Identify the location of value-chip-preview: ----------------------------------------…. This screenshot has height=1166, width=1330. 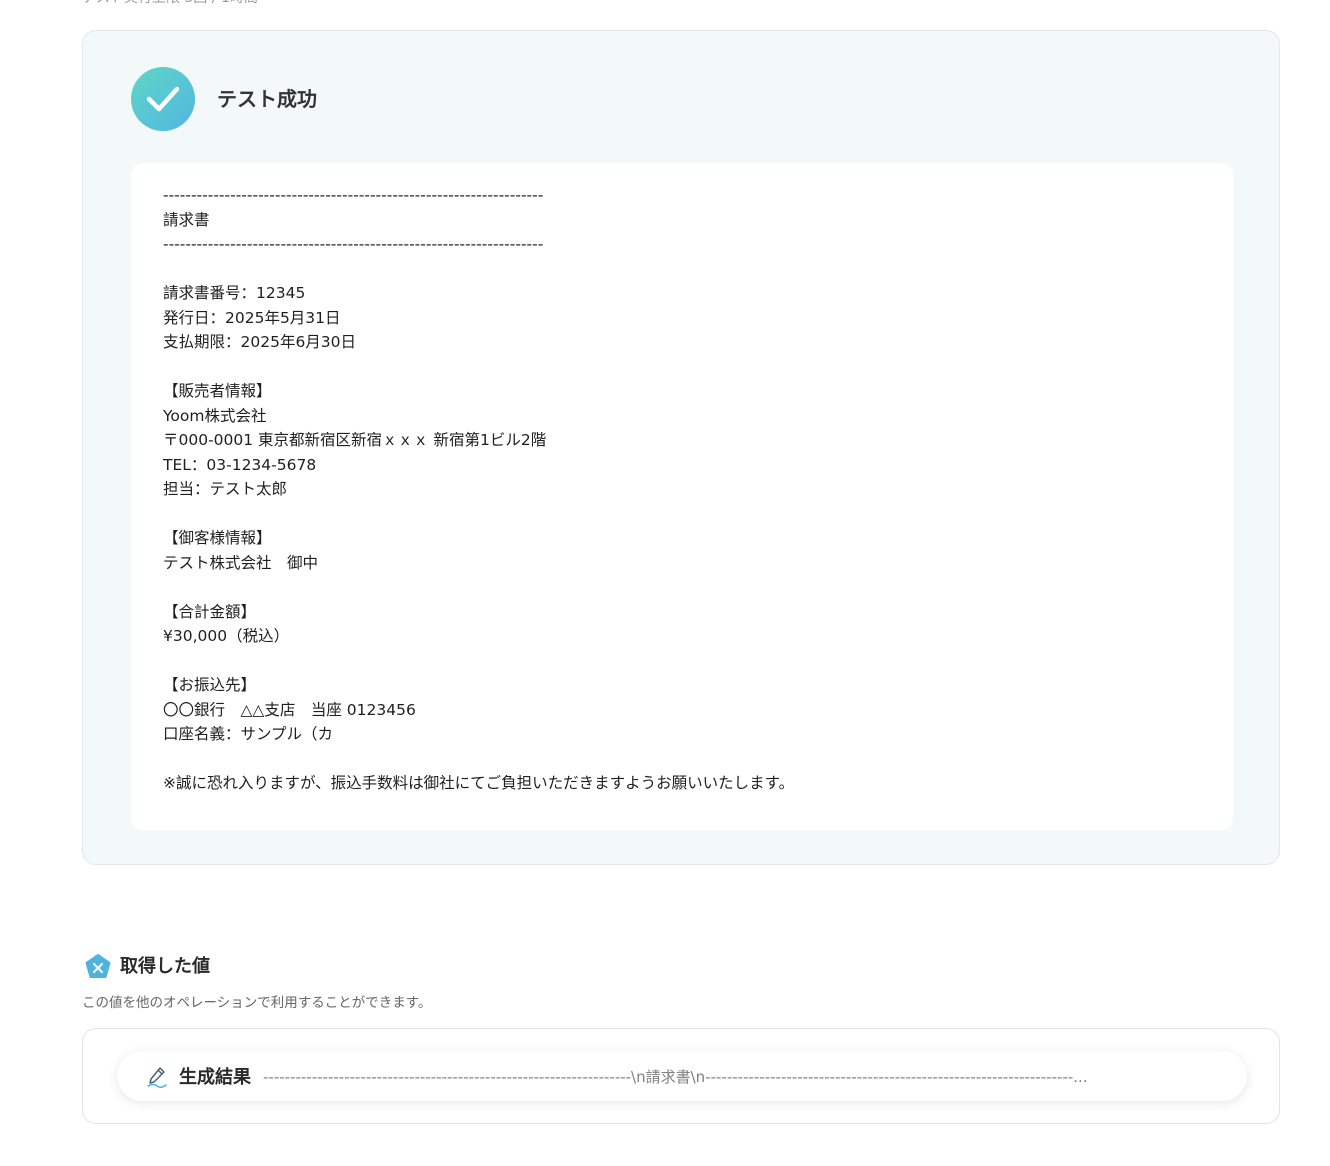
(675, 1076).